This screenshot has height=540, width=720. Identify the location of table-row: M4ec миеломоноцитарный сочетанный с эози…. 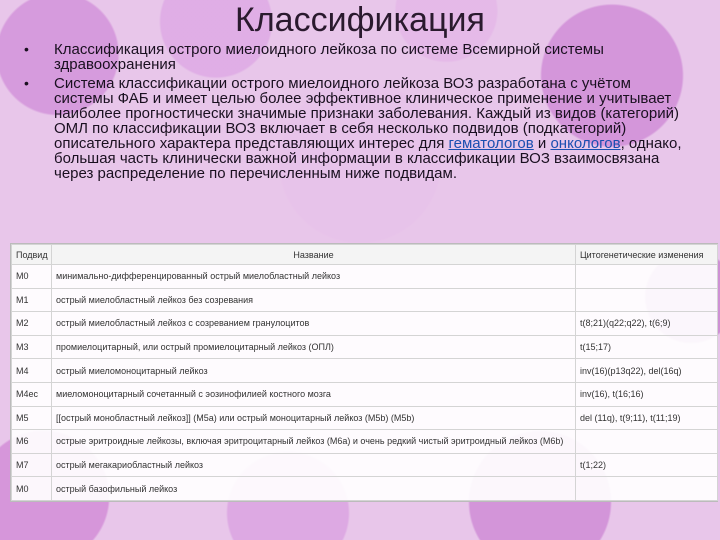
(364, 394).